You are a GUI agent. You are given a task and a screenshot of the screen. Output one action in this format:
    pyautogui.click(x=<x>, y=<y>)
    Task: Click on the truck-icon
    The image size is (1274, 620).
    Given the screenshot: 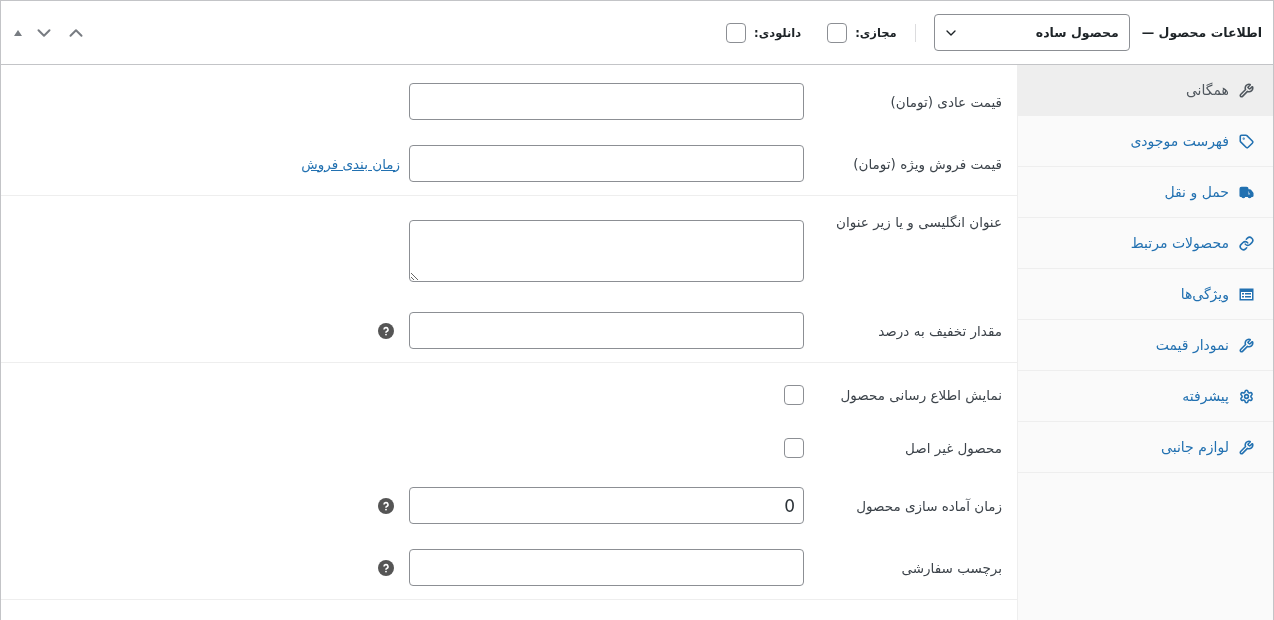 What is the action you would take?
    pyautogui.click(x=1246, y=192)
    